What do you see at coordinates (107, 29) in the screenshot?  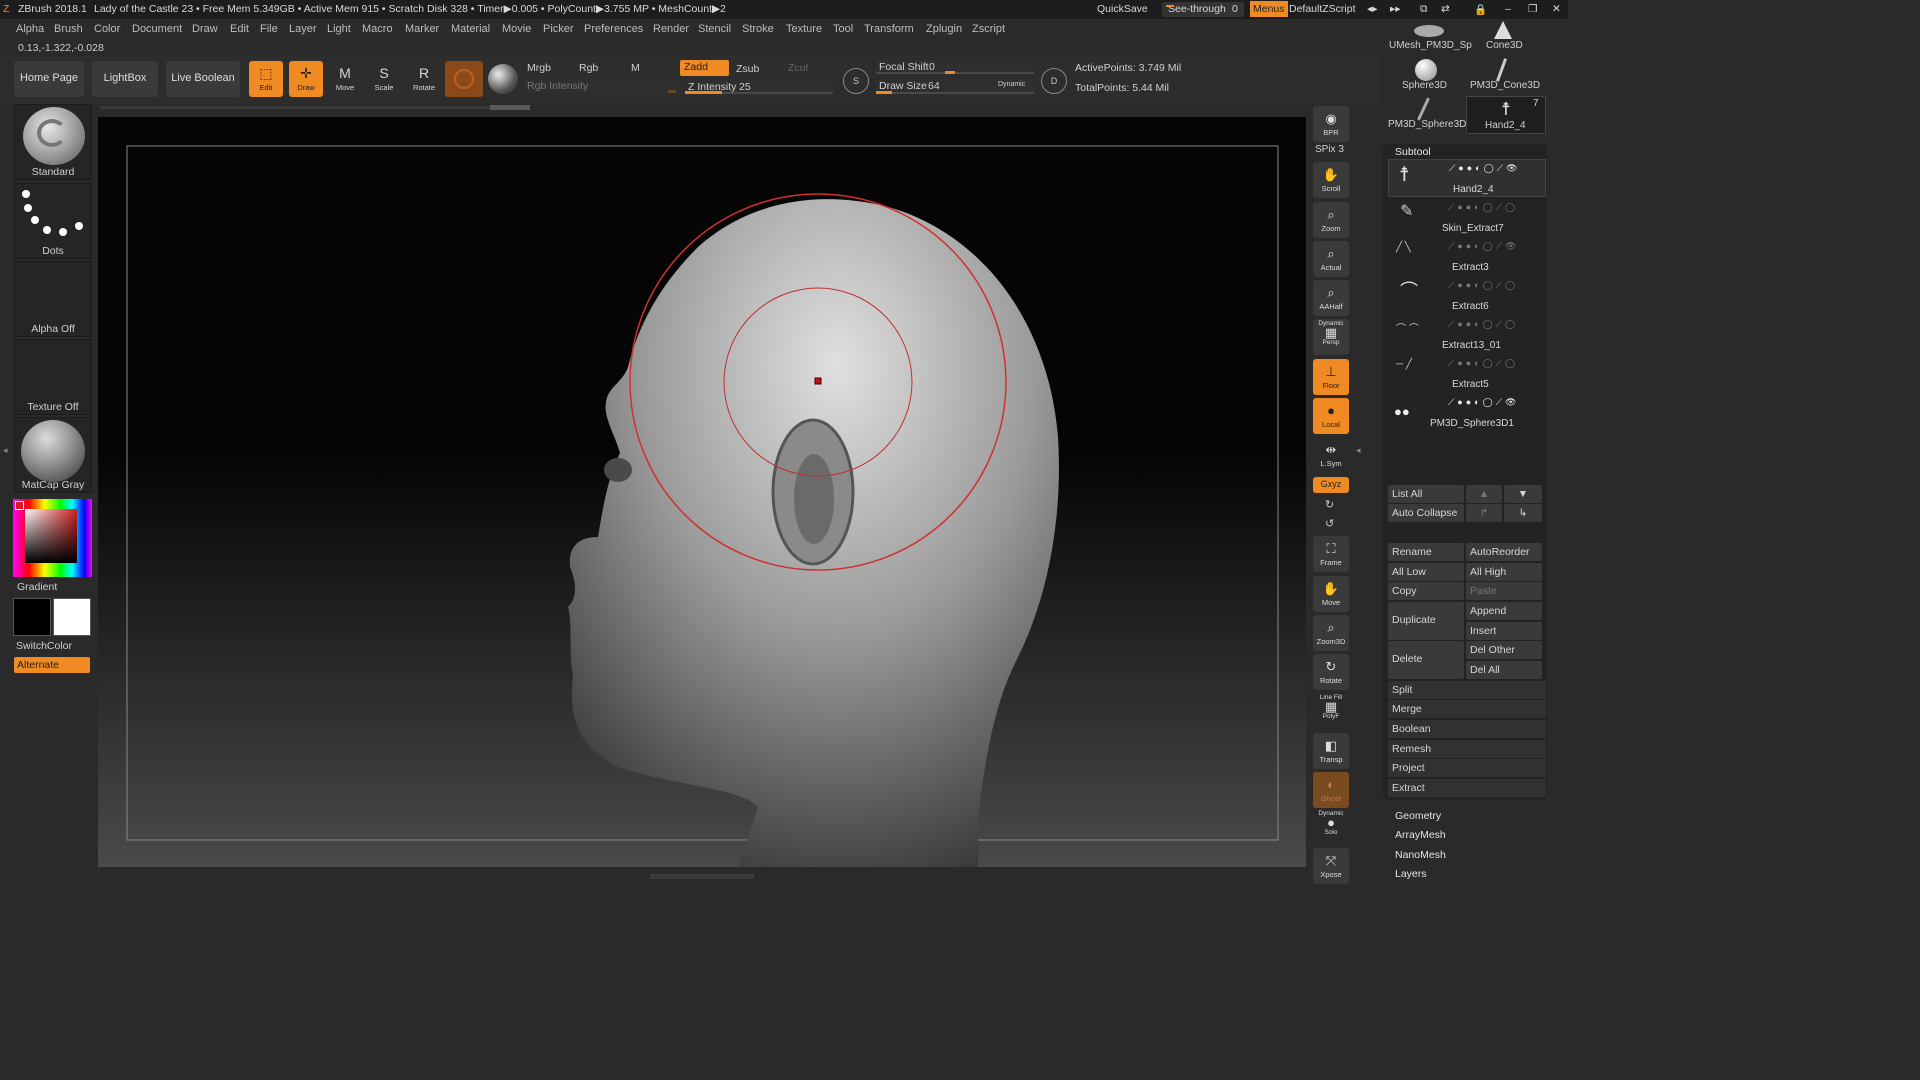 I see `menu-color: Color` at bounding box center [107, 29].